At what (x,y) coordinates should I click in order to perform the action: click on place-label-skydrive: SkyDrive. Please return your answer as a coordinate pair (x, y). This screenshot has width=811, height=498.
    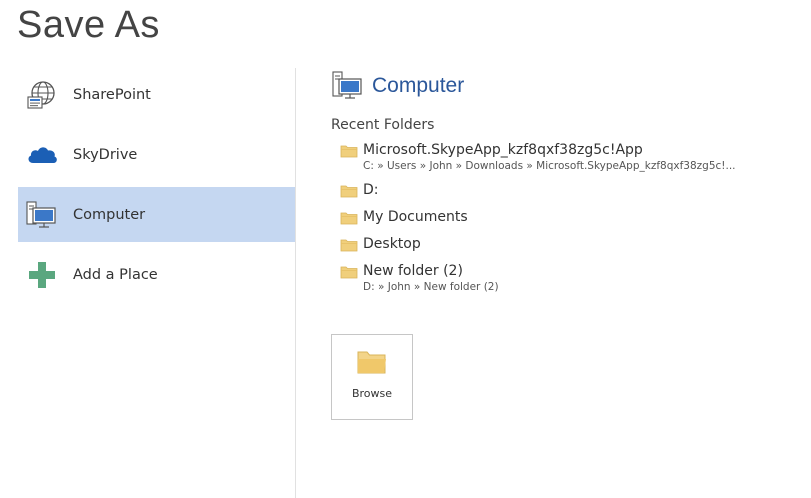
    Looking at the image, I should click on (105, 154).